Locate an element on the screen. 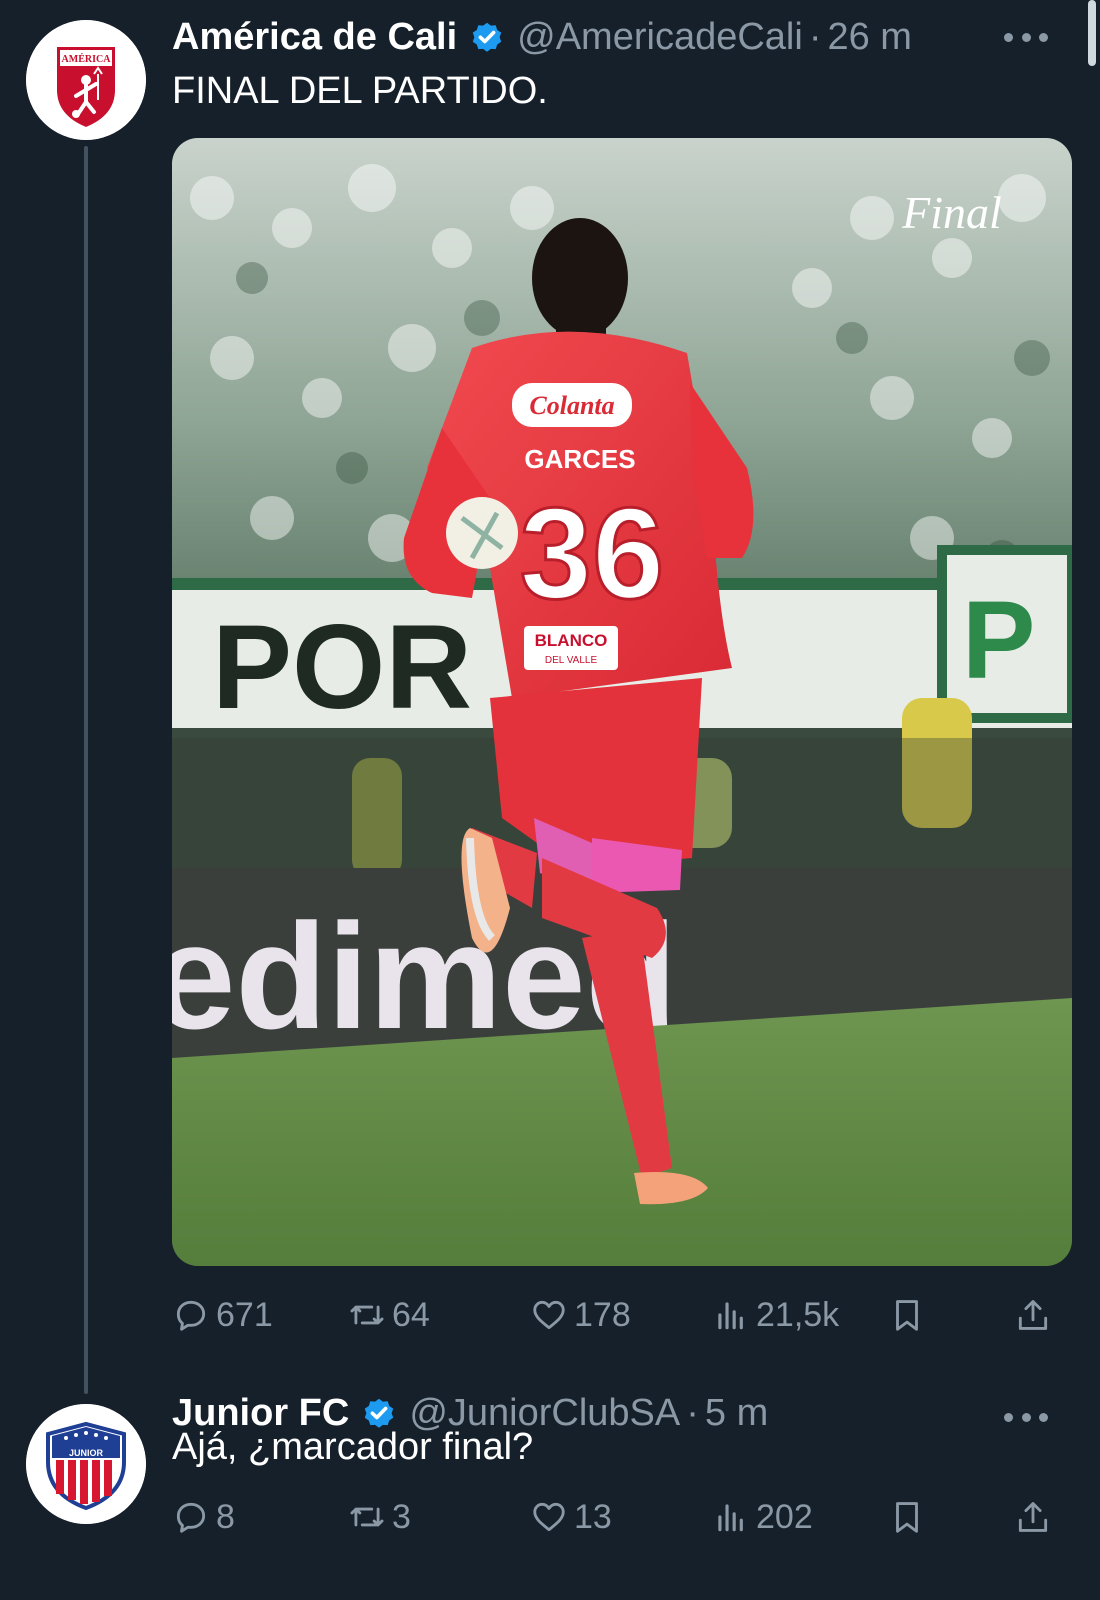 Image resolution: width=1100 pixels, height=1600 pixels. reply-count: 671 is located at coordinates (244, 1314).